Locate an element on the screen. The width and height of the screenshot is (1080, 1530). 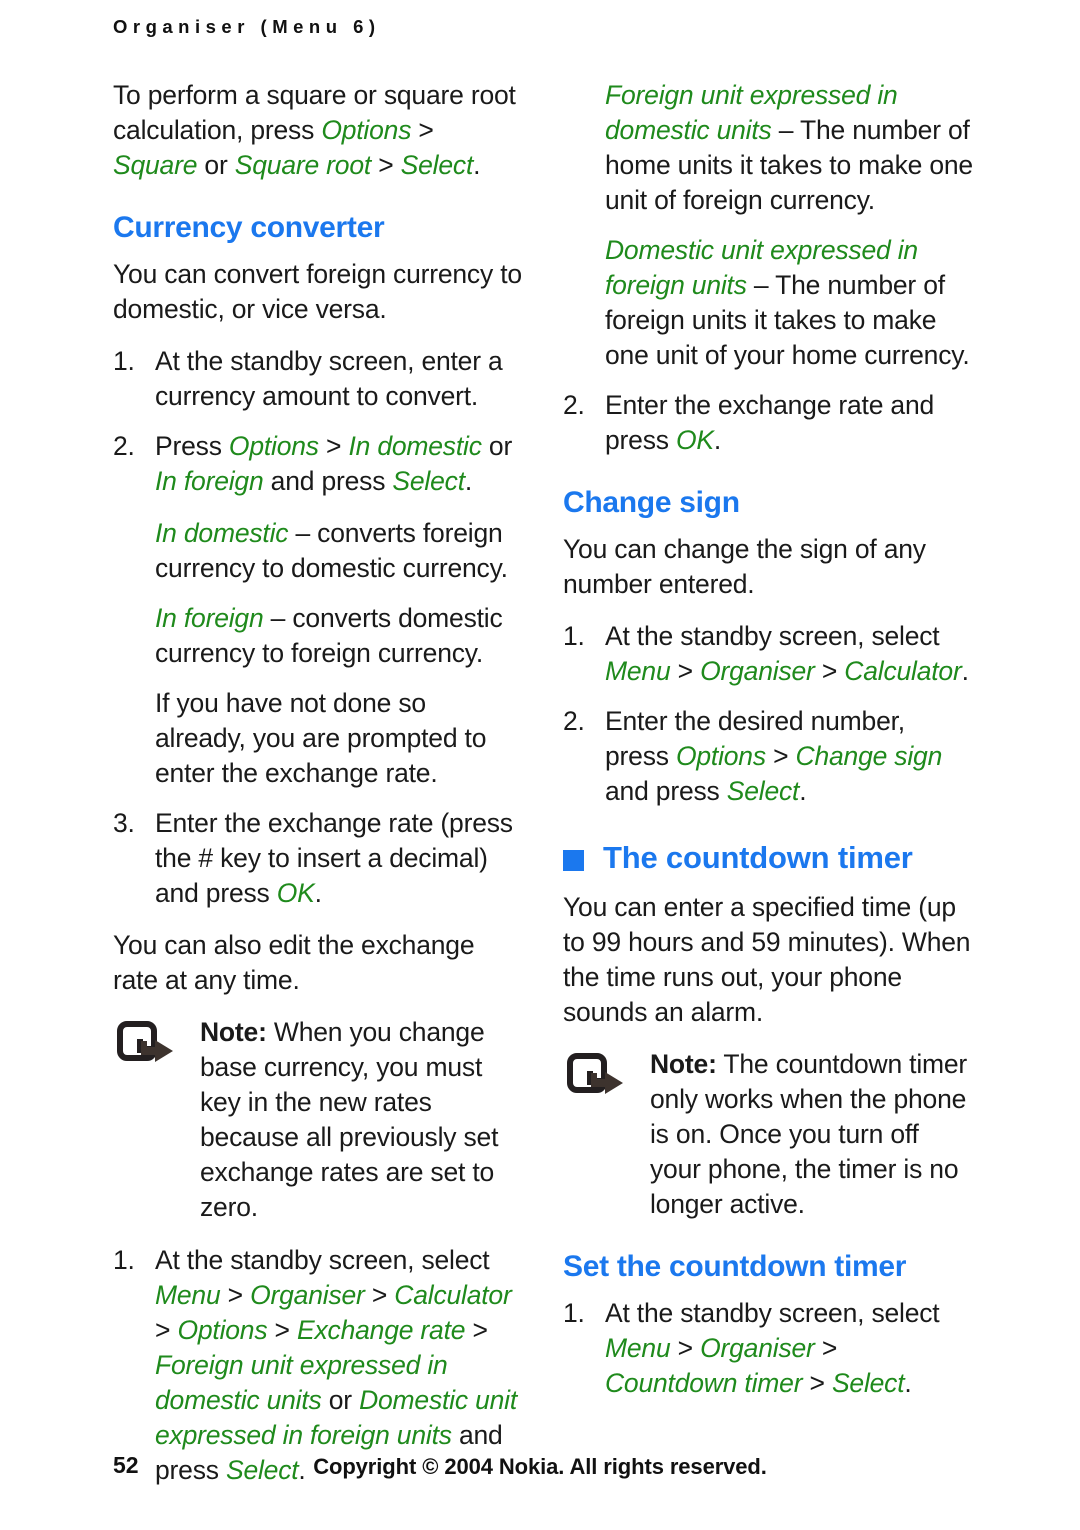
exchange-rate-steps-list-continued: 2. Enter the exchange rate and press OK. is located at coordinates (768, 423).